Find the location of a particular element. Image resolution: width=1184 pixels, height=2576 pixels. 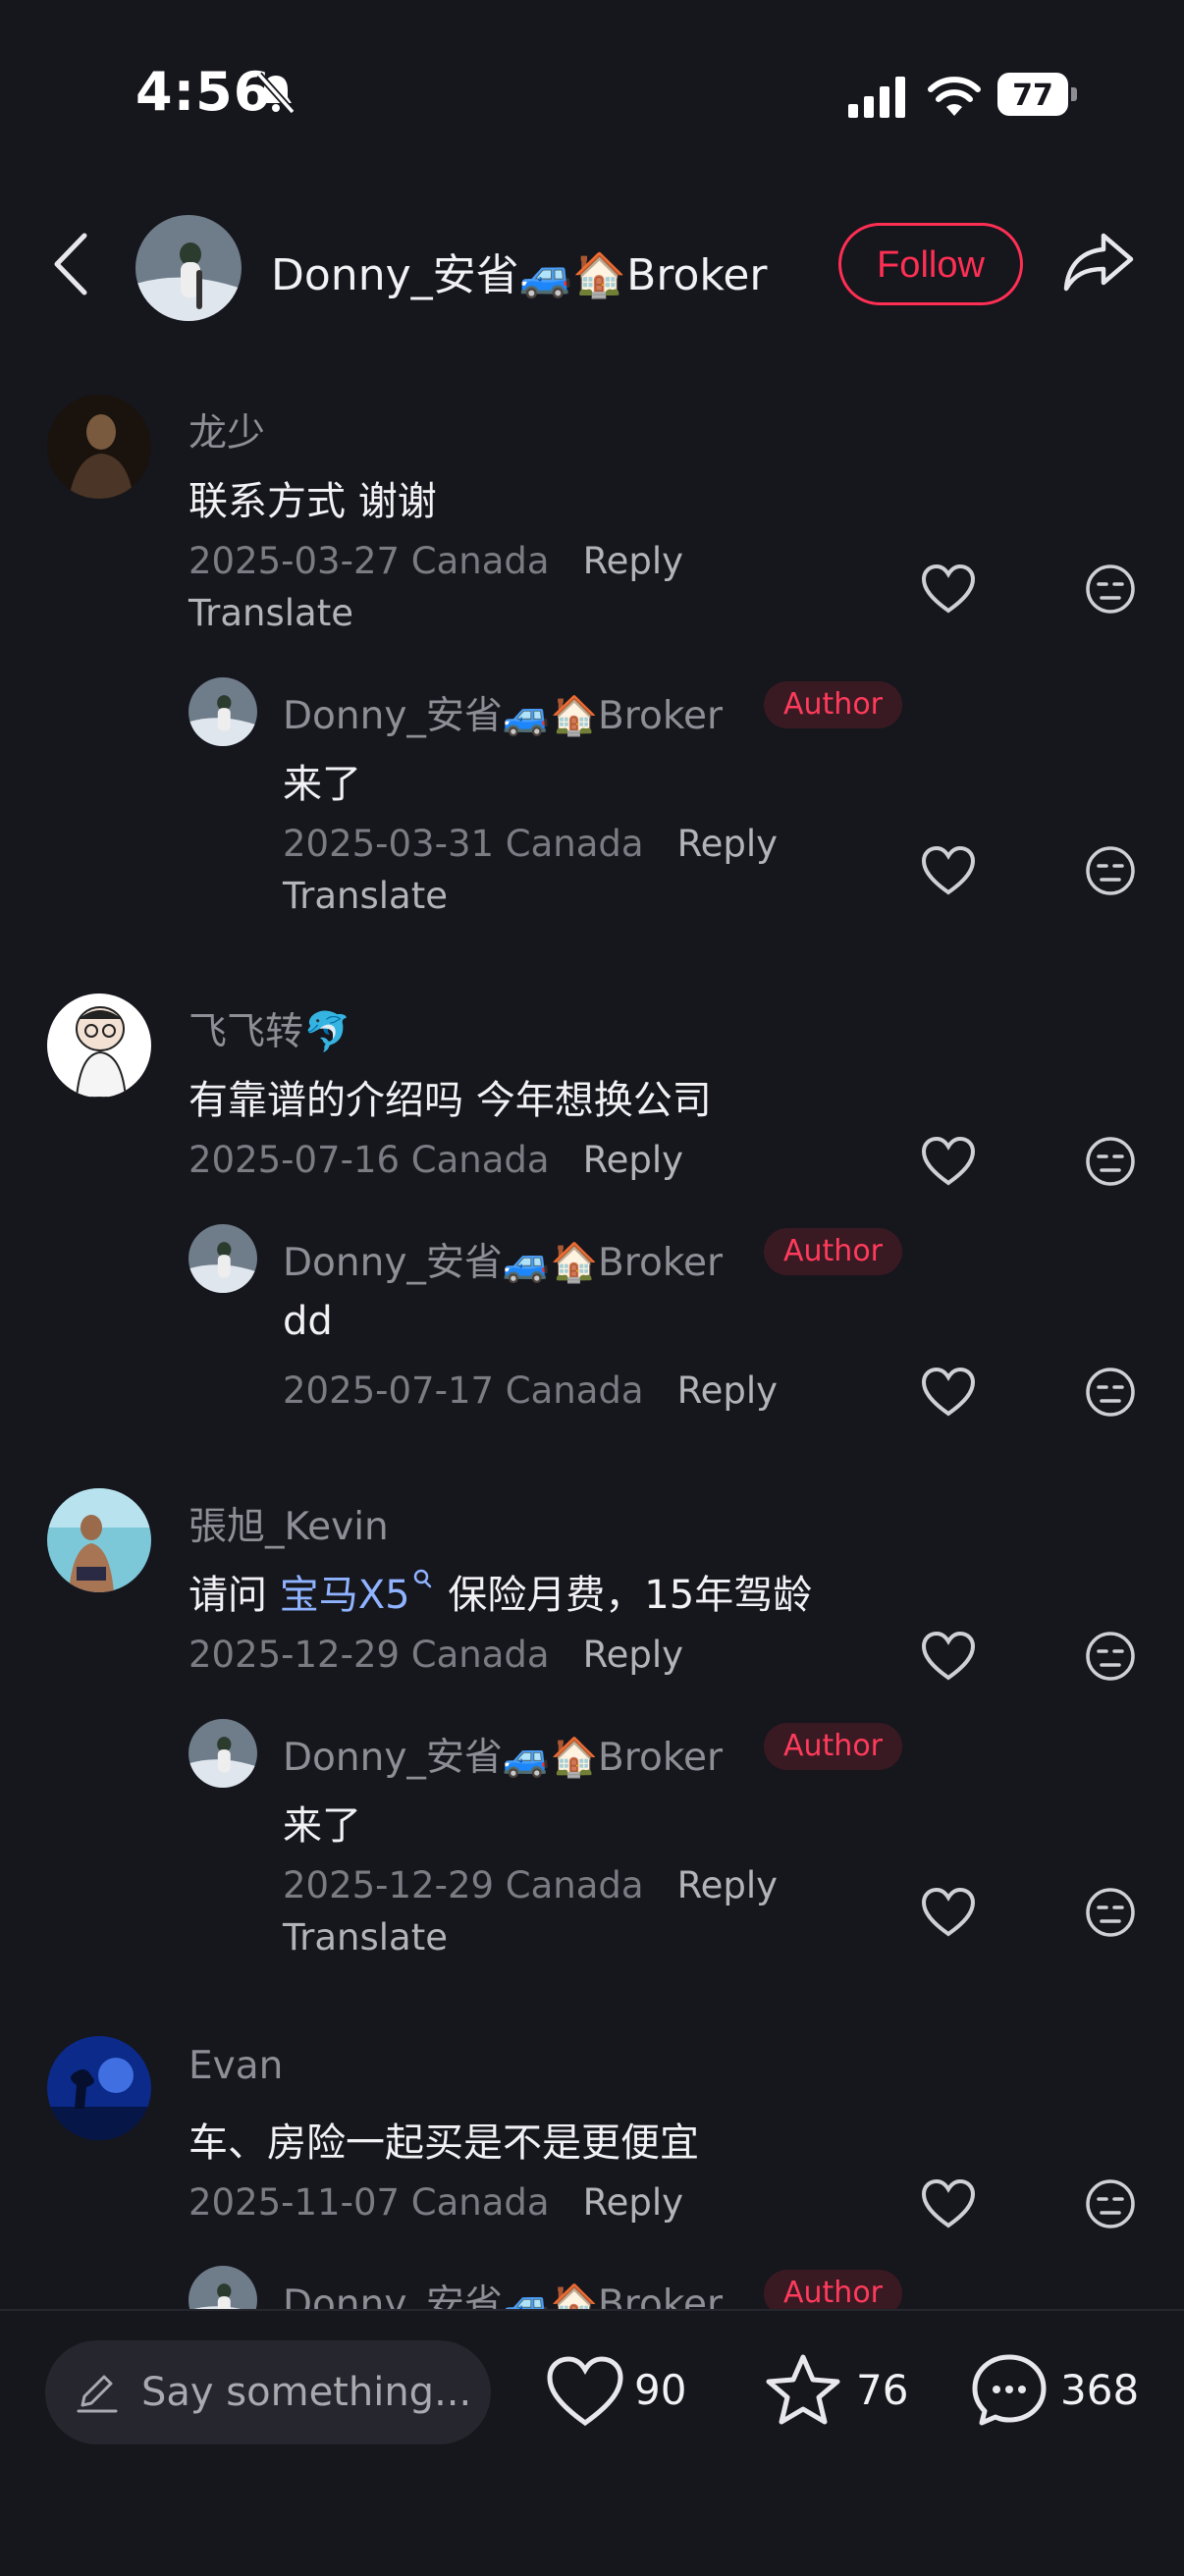

status-time: 4:56 is located at coordinates (203, 92).